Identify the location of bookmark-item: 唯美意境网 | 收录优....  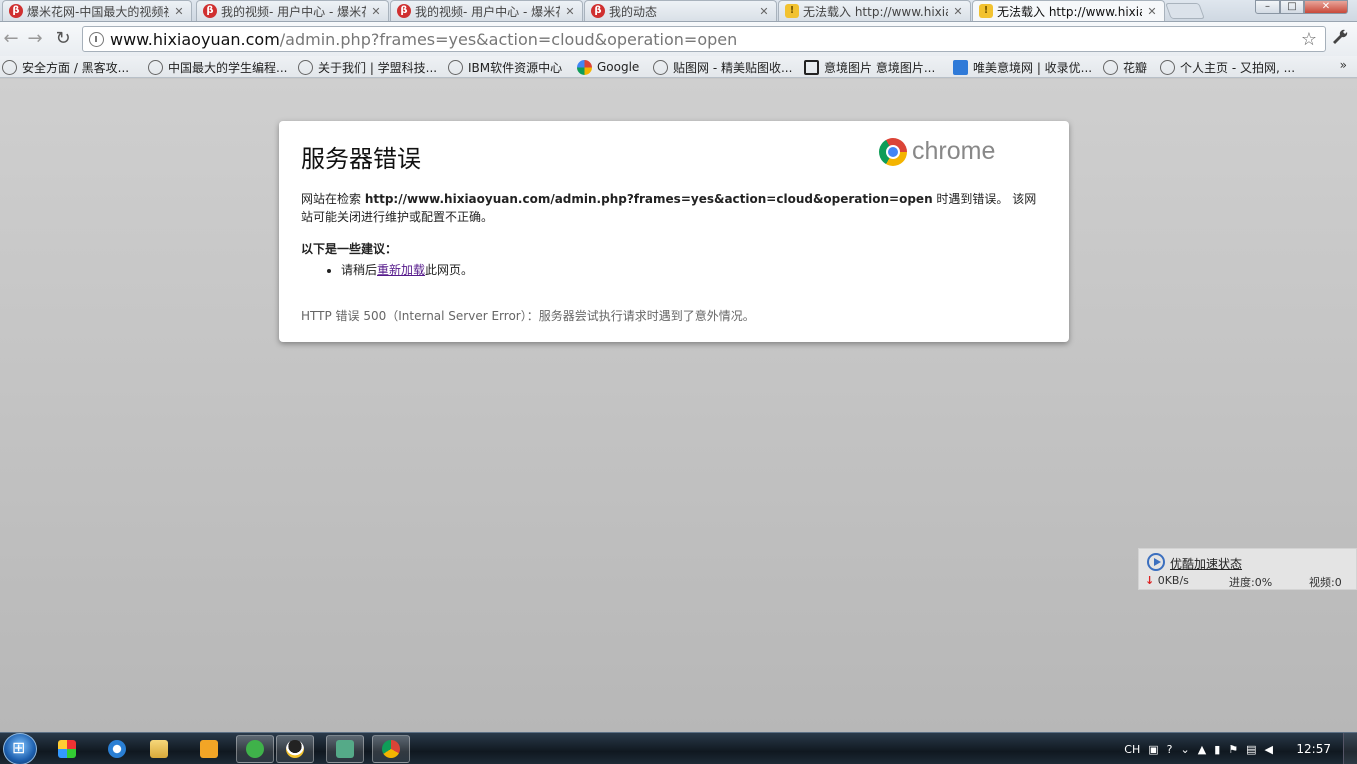
(1022, 67).